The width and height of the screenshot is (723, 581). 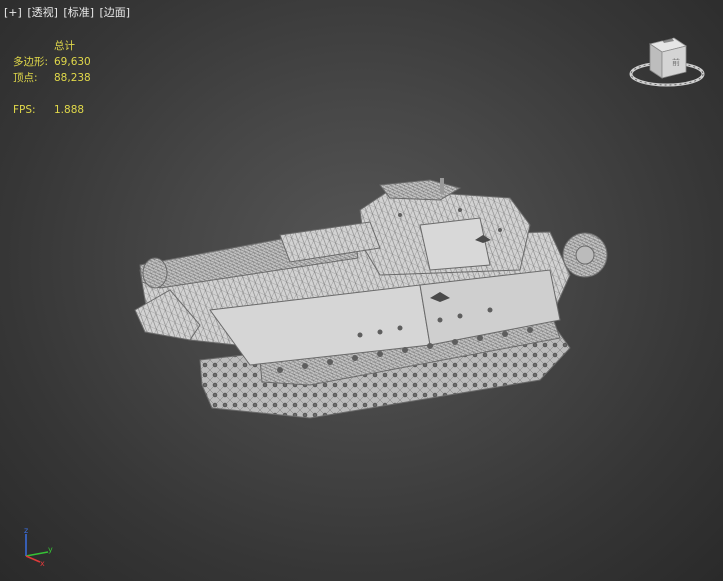 What do you see at coordinates (64, 46) in the screenshot?
I see `stats-header: 总计` at bounding box center [64, 46].